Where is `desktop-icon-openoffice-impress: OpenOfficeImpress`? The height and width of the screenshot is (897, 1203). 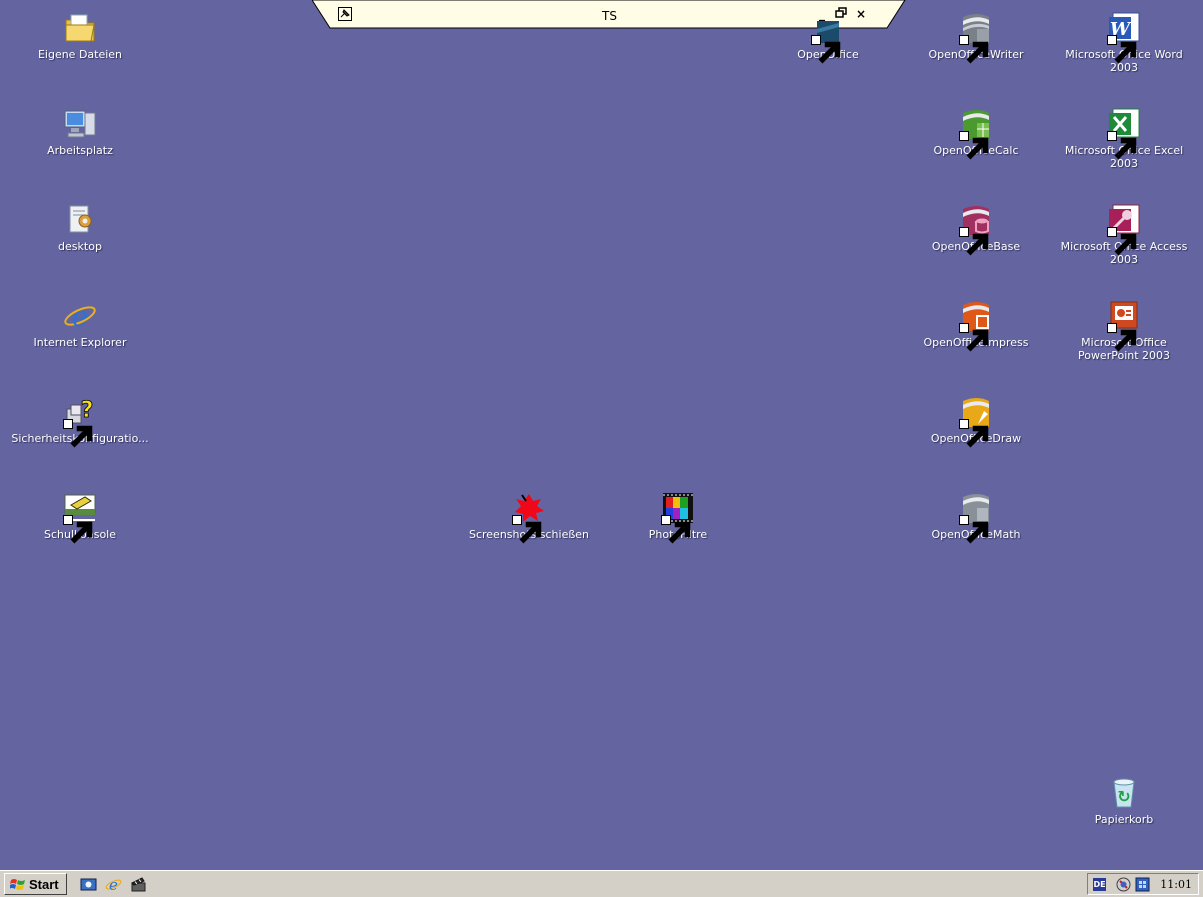
desktop-icon-openoffice-impress: OpenOfficeImpress is located at coordinates (976, 325).